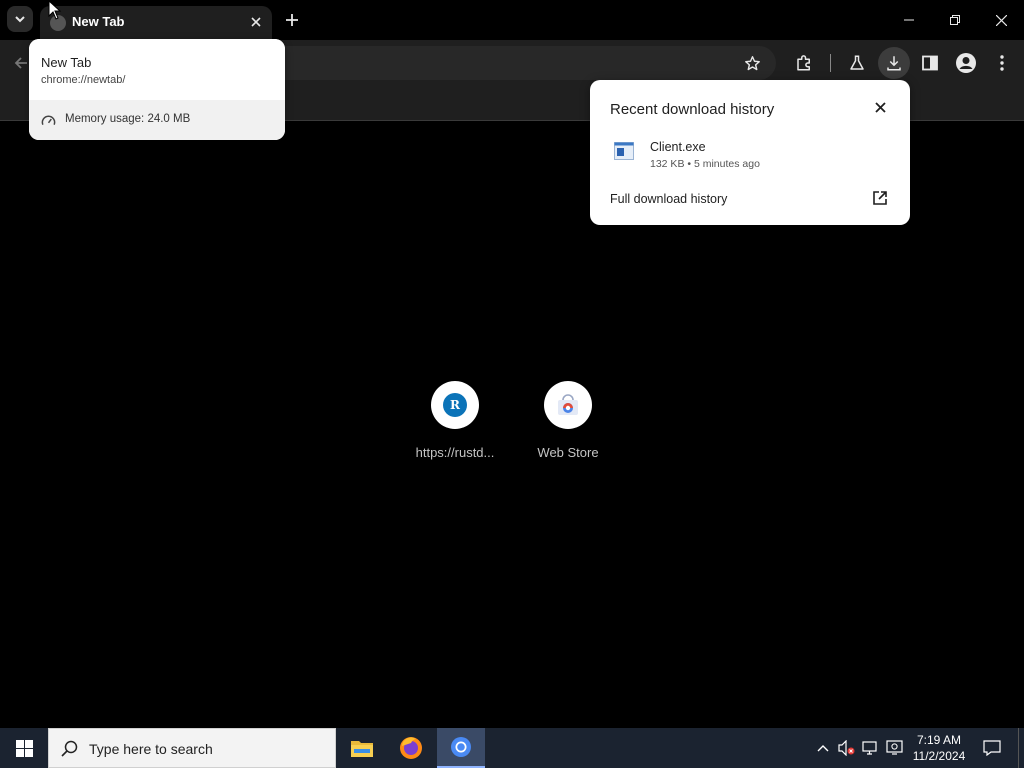 The height and width of the screenshot is (768, 1024). I want to click on extensions-button, so click(804, 63).